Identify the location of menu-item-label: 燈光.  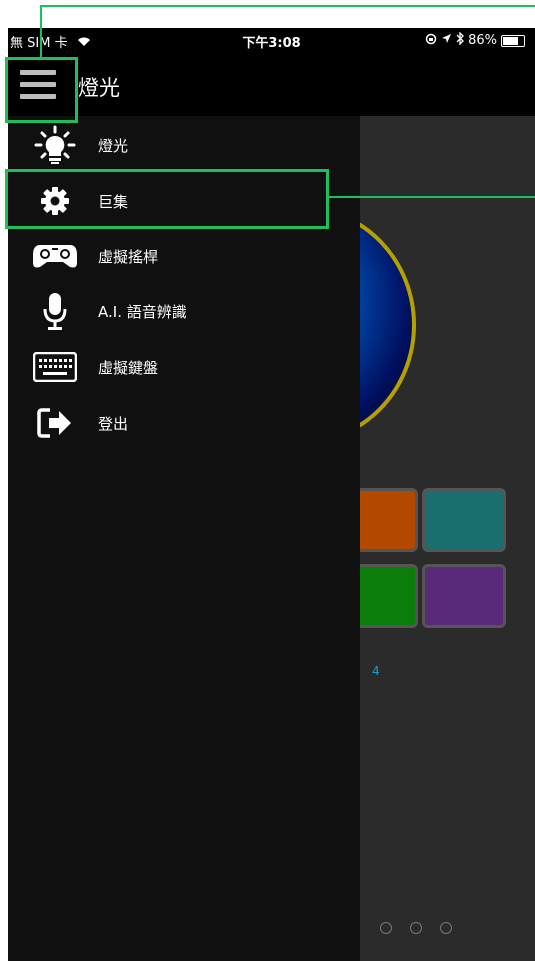
(113, 145).